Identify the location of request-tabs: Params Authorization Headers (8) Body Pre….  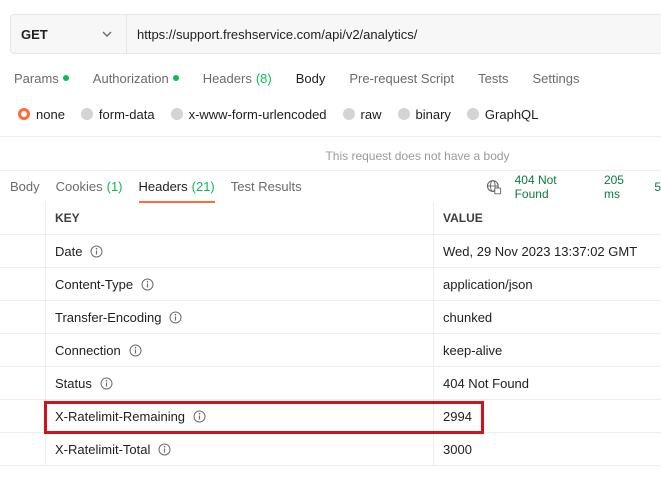
(308, 78).